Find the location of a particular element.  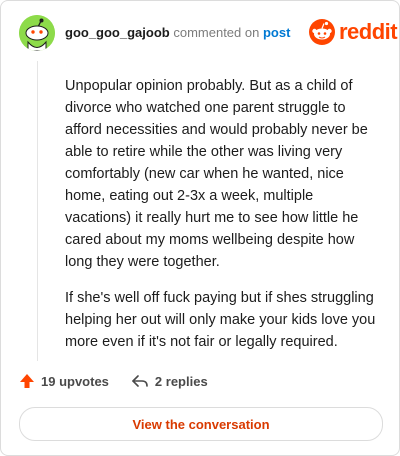

commented-on-text: commented on is located at coordinates (216, 32).